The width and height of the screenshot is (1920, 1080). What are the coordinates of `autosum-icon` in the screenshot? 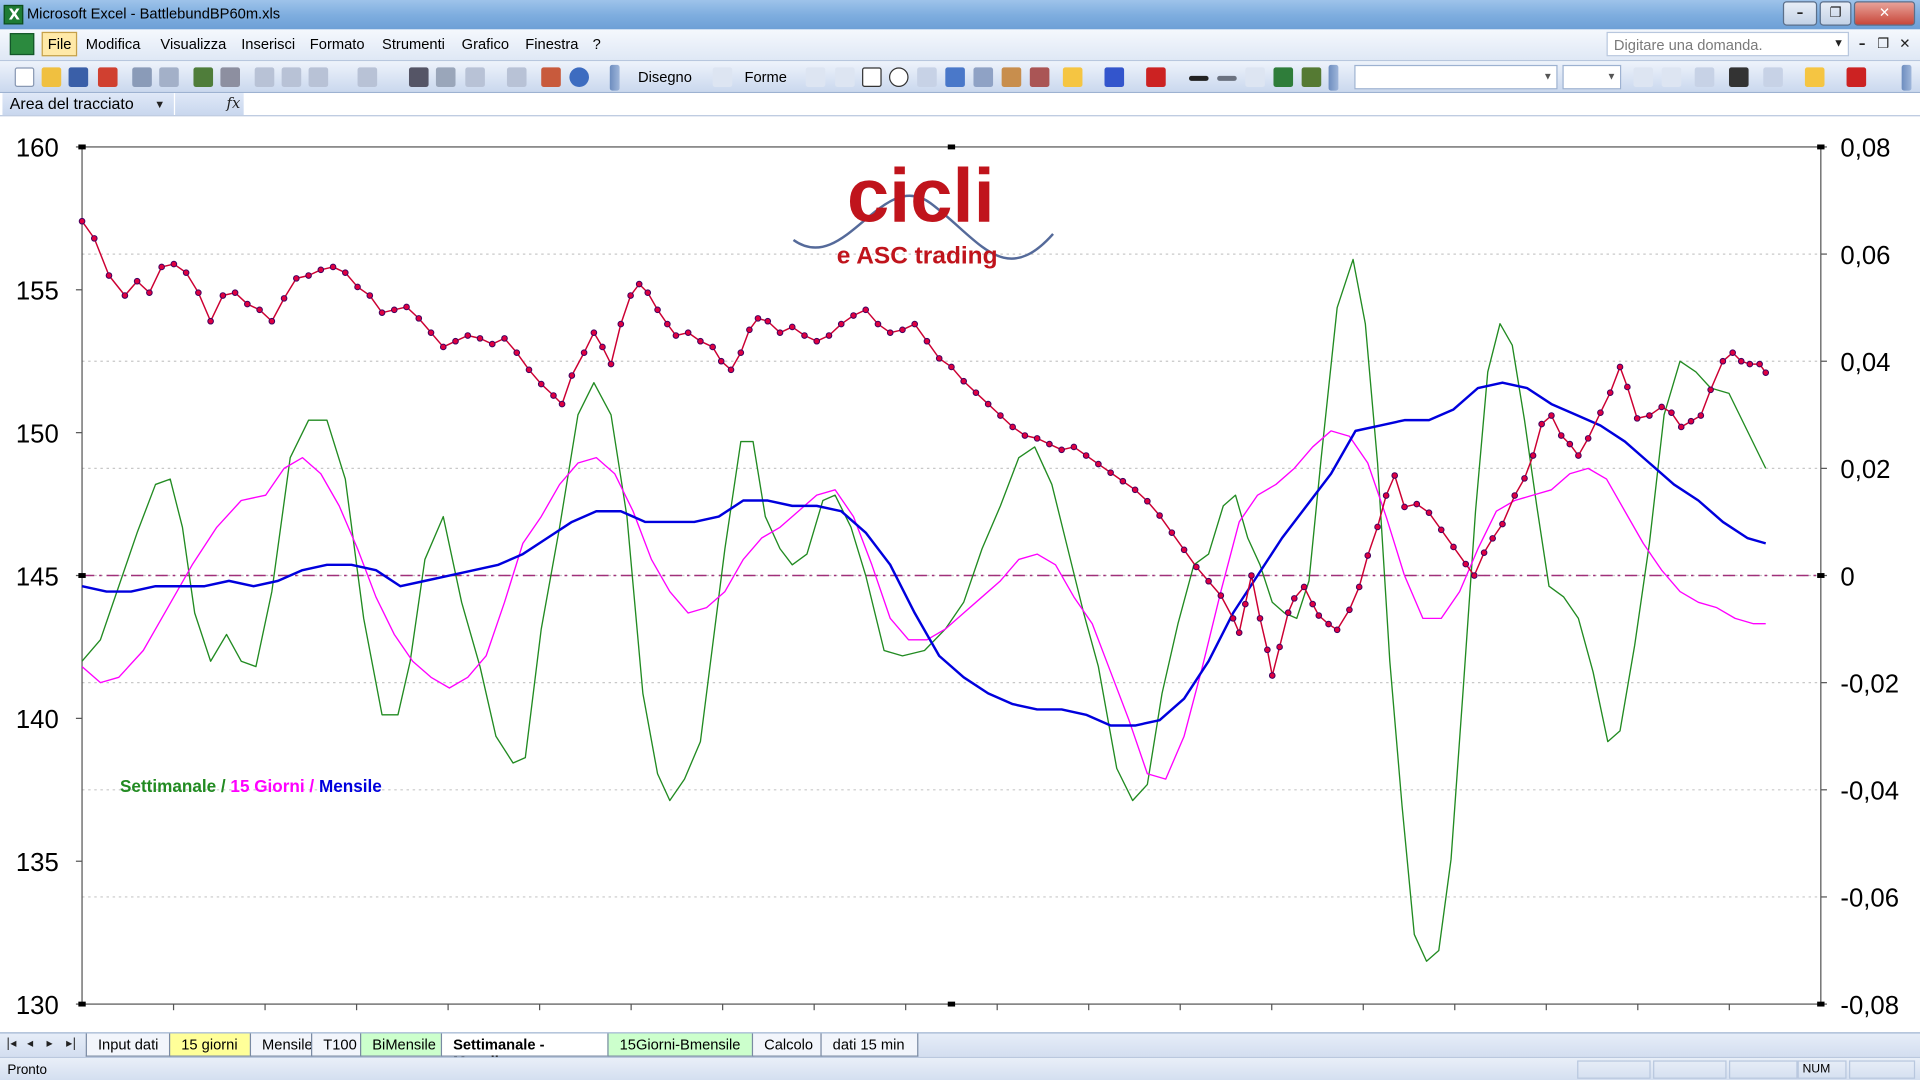 It's located at (475, 77).